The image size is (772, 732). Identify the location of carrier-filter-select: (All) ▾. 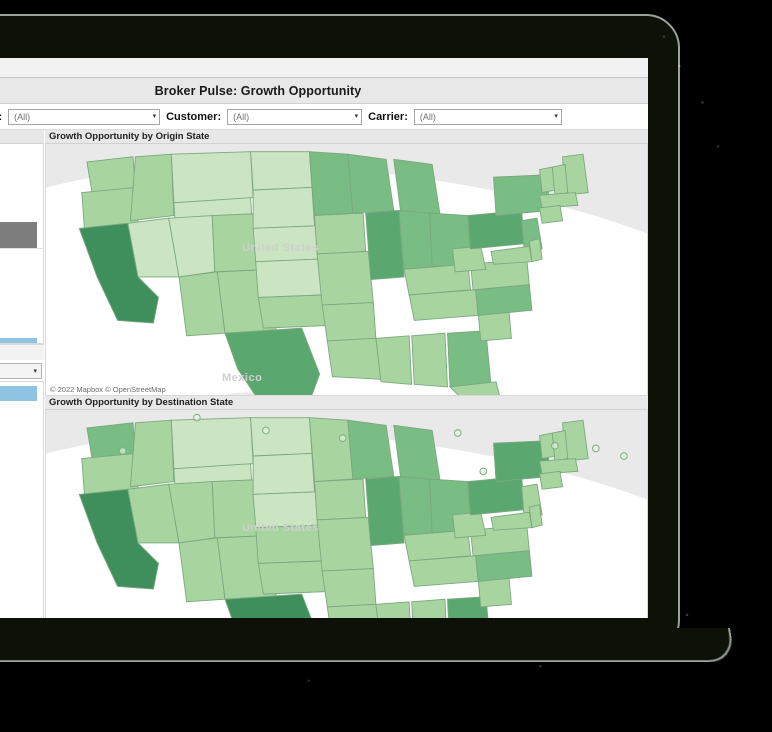
(487, 116).